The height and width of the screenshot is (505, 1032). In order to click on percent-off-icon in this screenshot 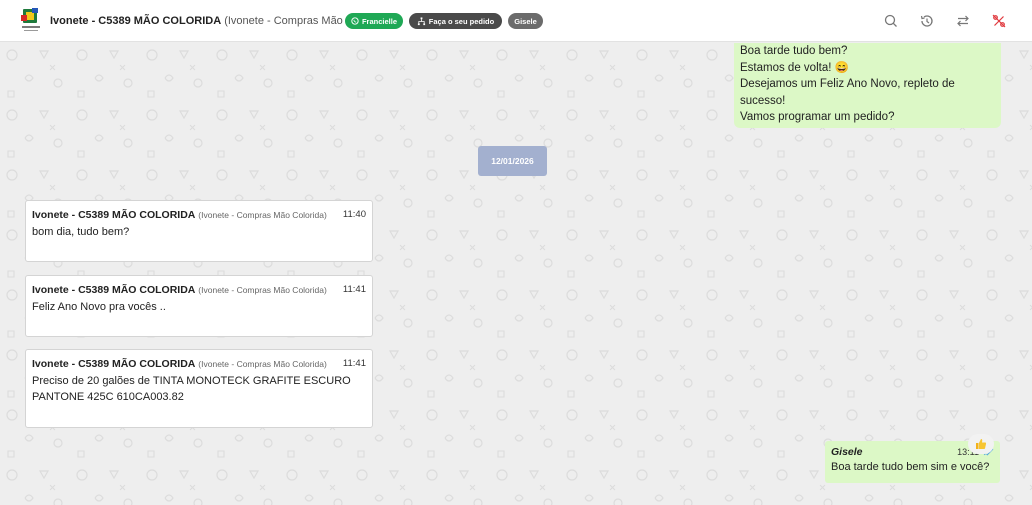, I will do `click(999, 21)`.